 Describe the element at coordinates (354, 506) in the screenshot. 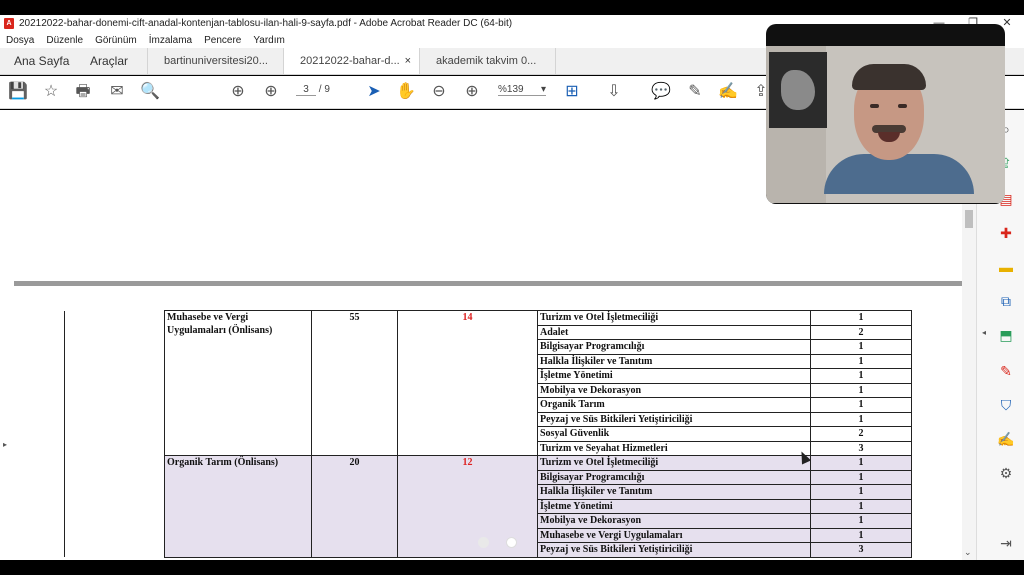

I see `quota-cell: 20` at that location.